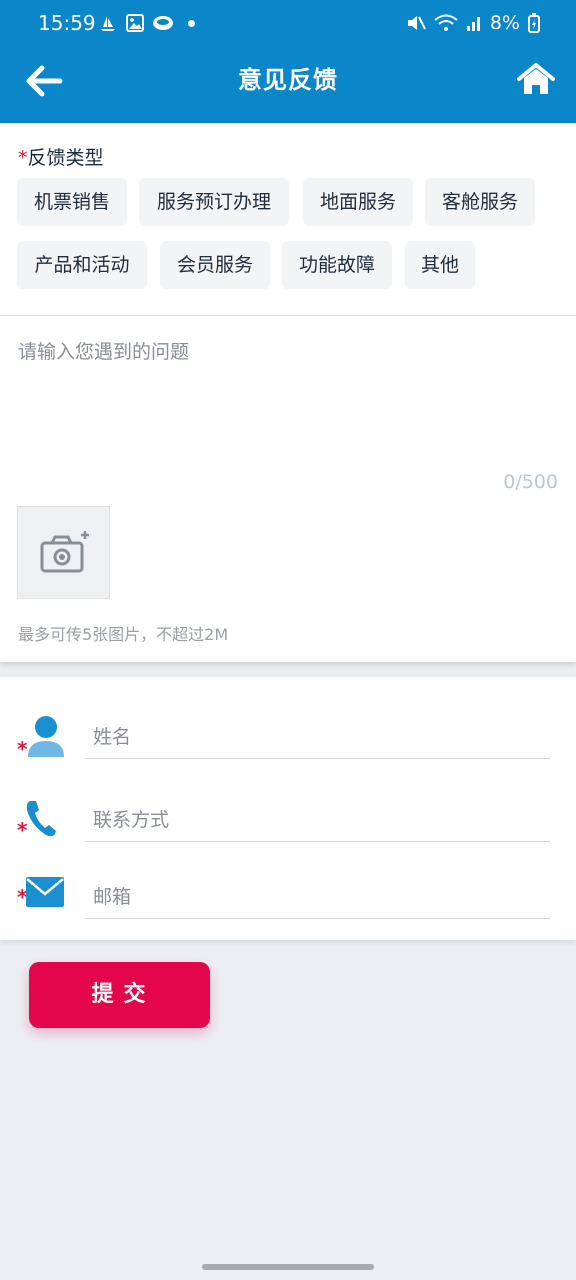 This screenshot has width=576, height=1280. Describe the element at coordinates (317, 820) in the screenshot. I see `phone-input: 联系方式` at that location.